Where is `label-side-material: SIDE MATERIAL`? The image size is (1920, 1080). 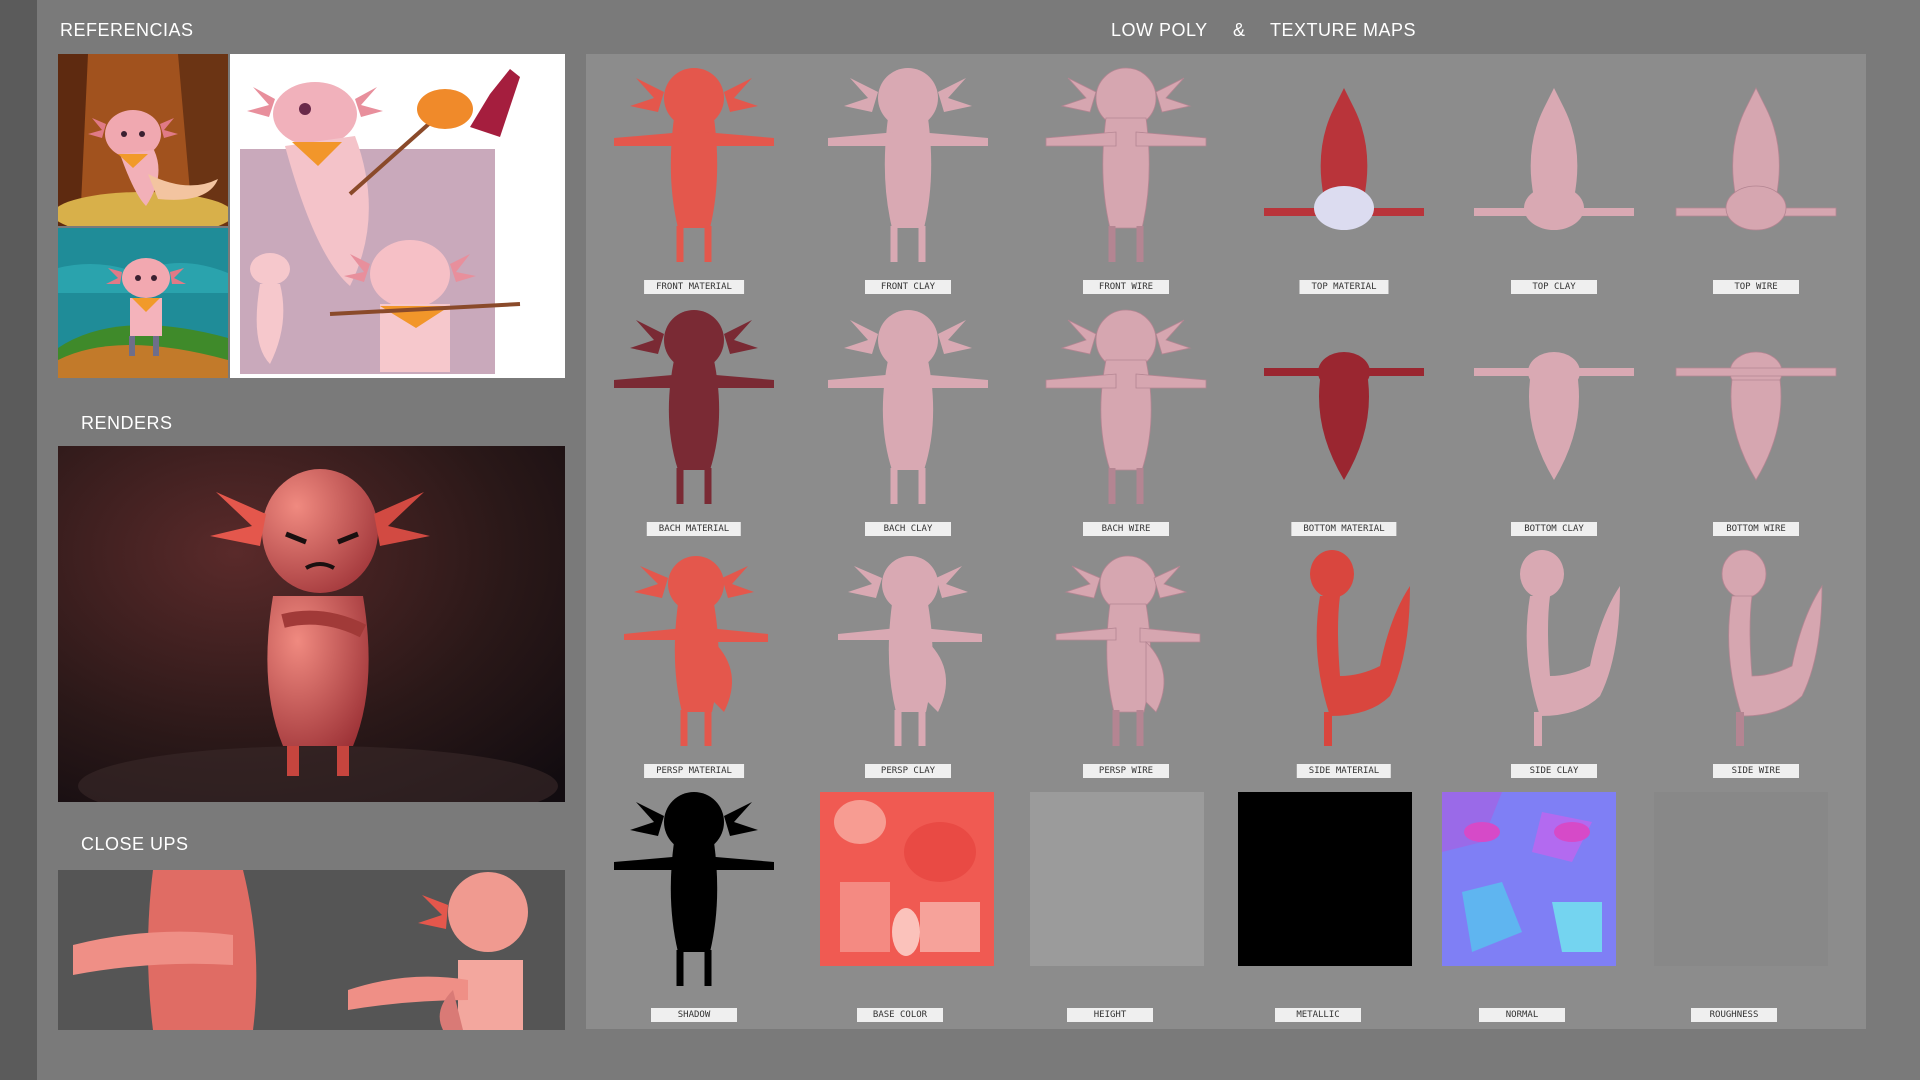 label-side-material: SIDE MATERIAL is located at coordinates (1344, 771).